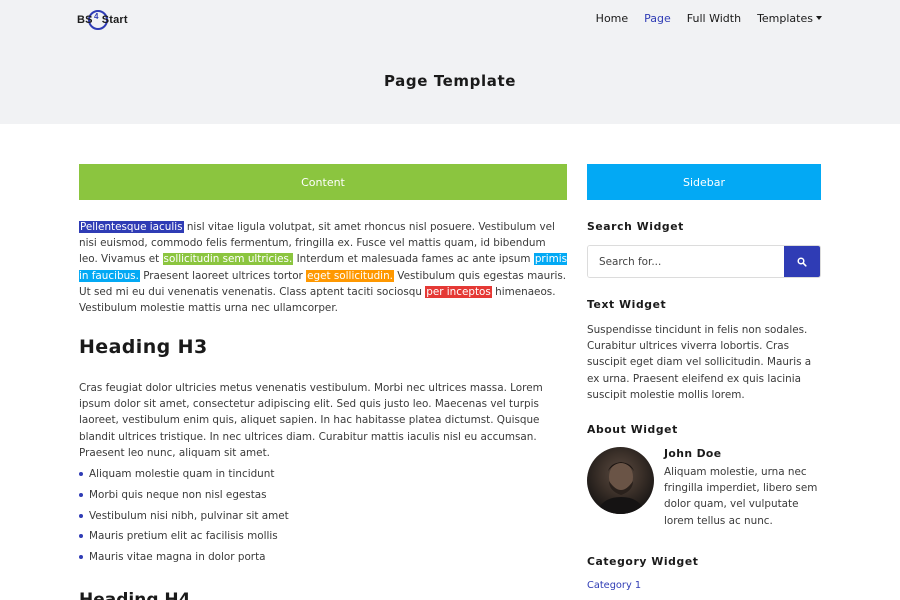  What do you see at coordinates (323, 538) in the screenshot?
I see `list-item: Mauris pretium elit ac facilisis mollis` at bounding box center [323, 538].